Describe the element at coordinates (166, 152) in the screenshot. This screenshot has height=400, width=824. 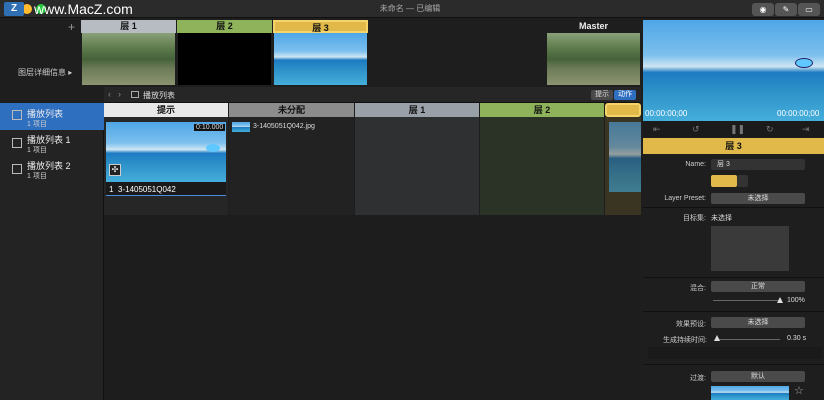
I see `cue-thumbnail` at that location.